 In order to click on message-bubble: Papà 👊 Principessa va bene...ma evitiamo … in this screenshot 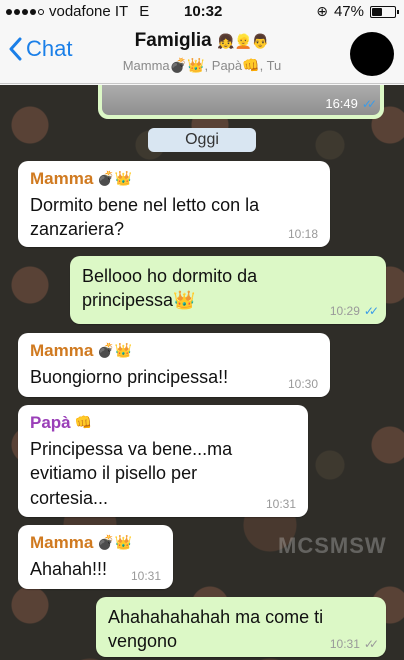, I will do `click(163, 461)`.